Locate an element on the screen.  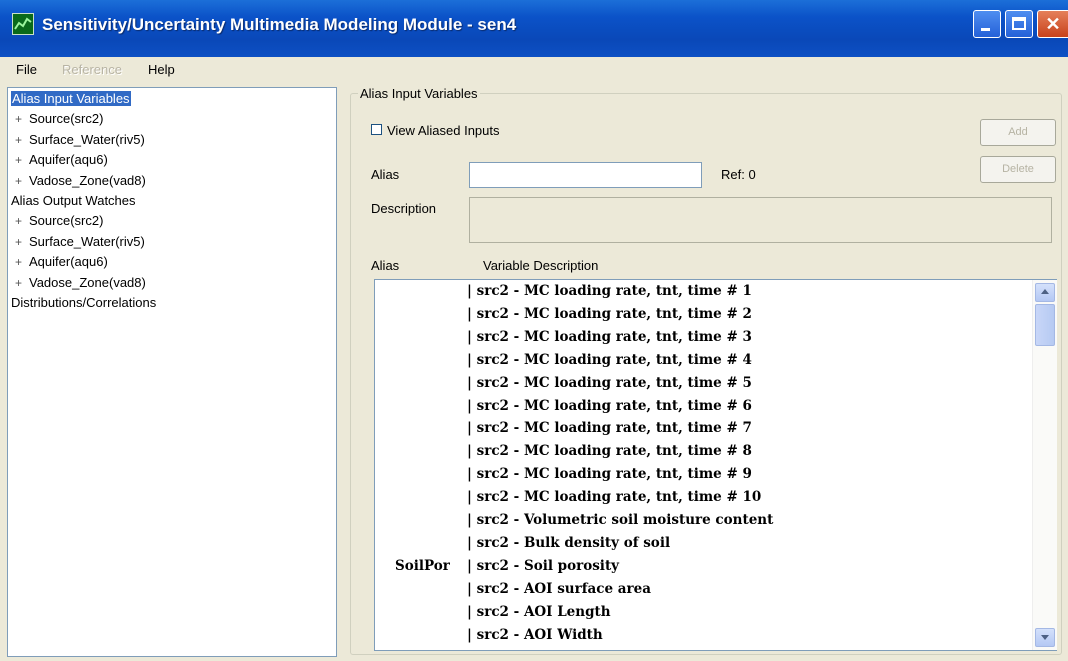
close-button: ✕ is located at coordinates (1052, 24).